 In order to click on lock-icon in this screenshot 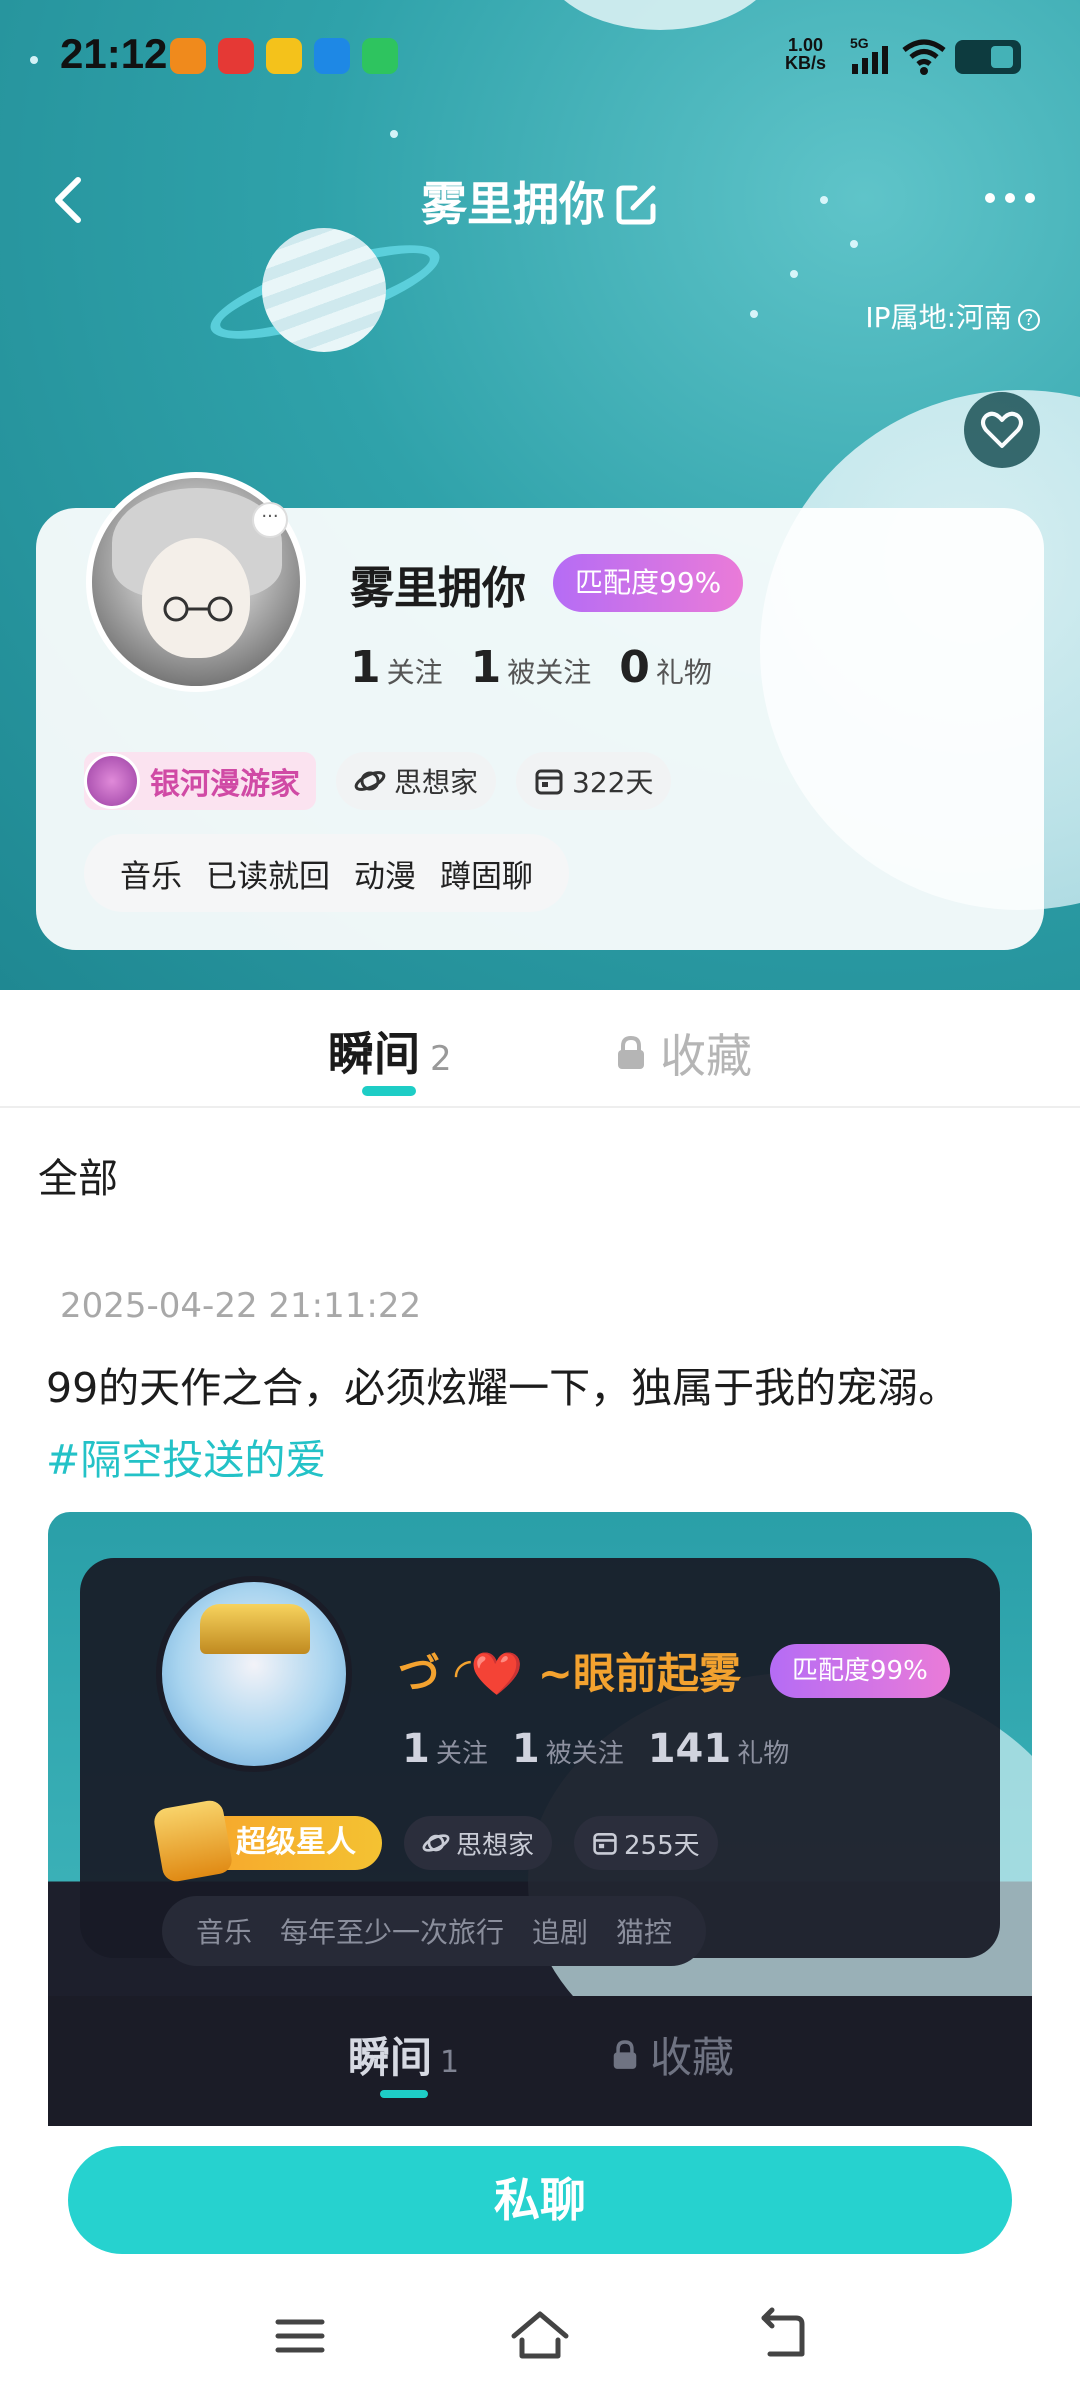, I will do `click(631, 1052)`.